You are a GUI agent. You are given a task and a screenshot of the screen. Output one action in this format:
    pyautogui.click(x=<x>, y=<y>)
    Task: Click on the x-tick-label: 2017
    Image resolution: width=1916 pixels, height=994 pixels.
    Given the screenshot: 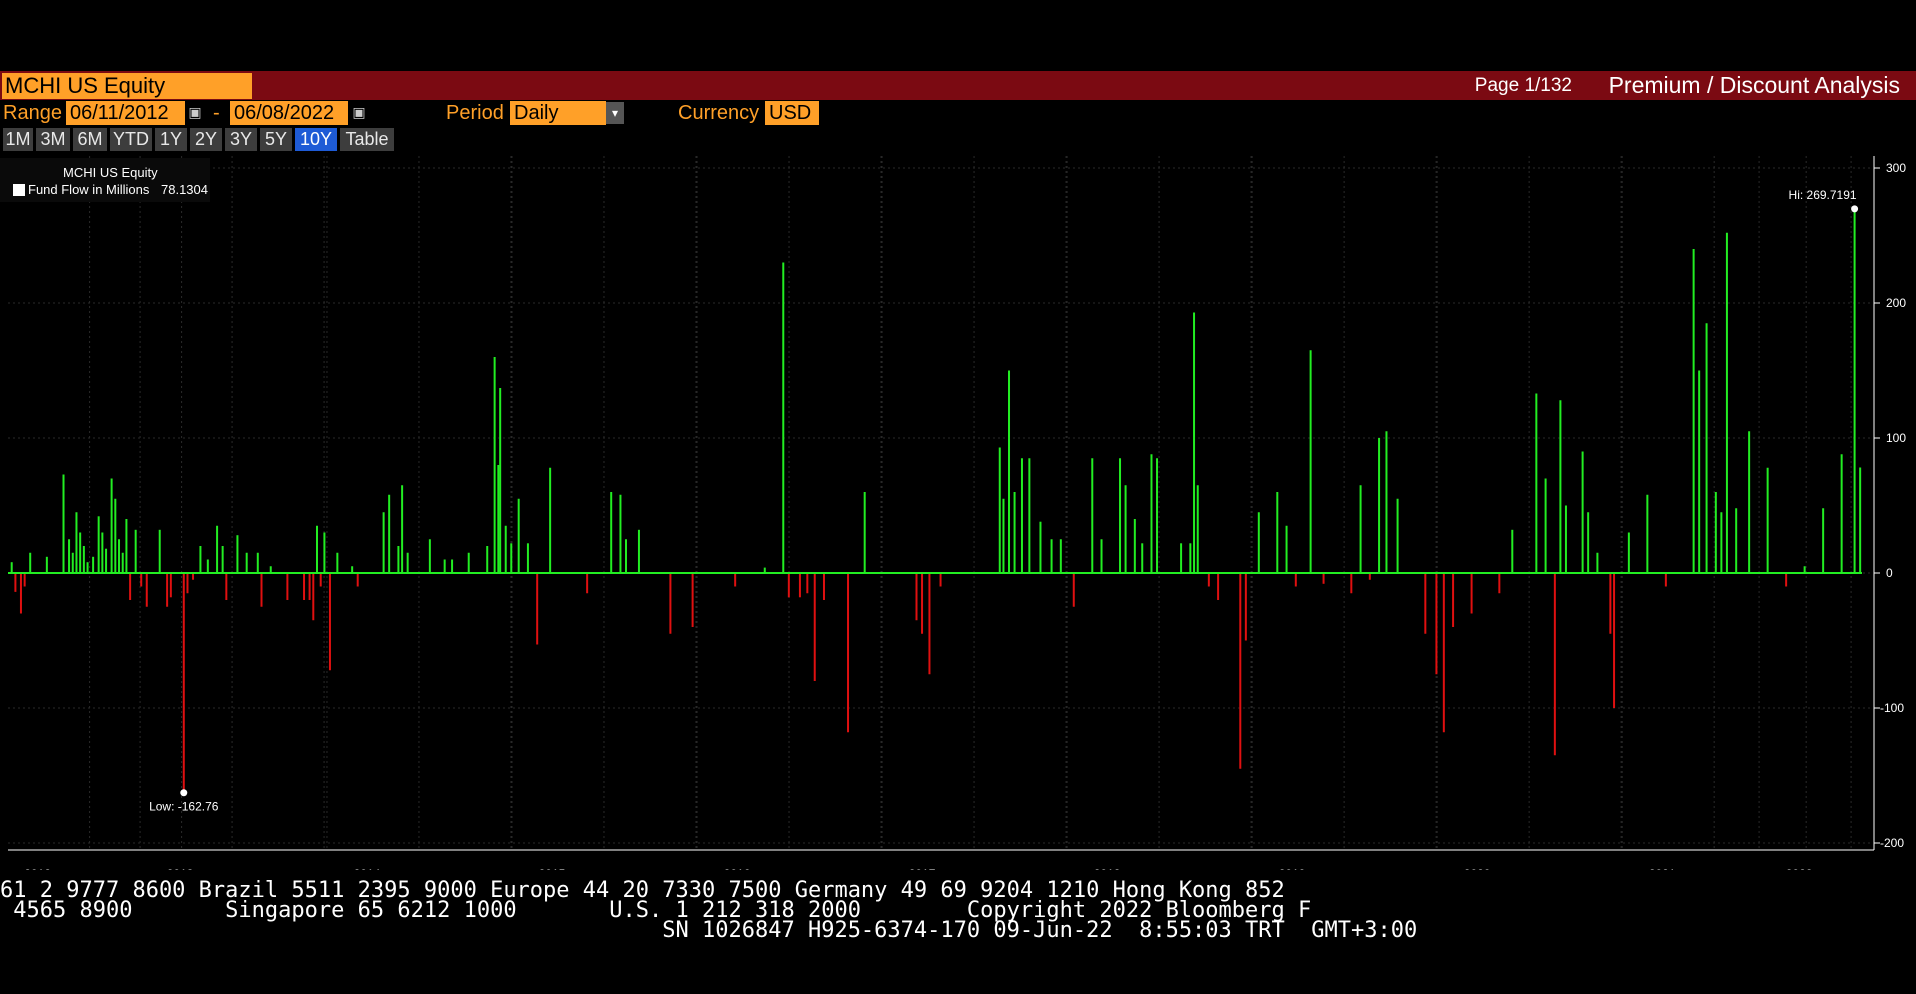 What is the action you would take?
    pyautogui.click(x=922, y=868)
    